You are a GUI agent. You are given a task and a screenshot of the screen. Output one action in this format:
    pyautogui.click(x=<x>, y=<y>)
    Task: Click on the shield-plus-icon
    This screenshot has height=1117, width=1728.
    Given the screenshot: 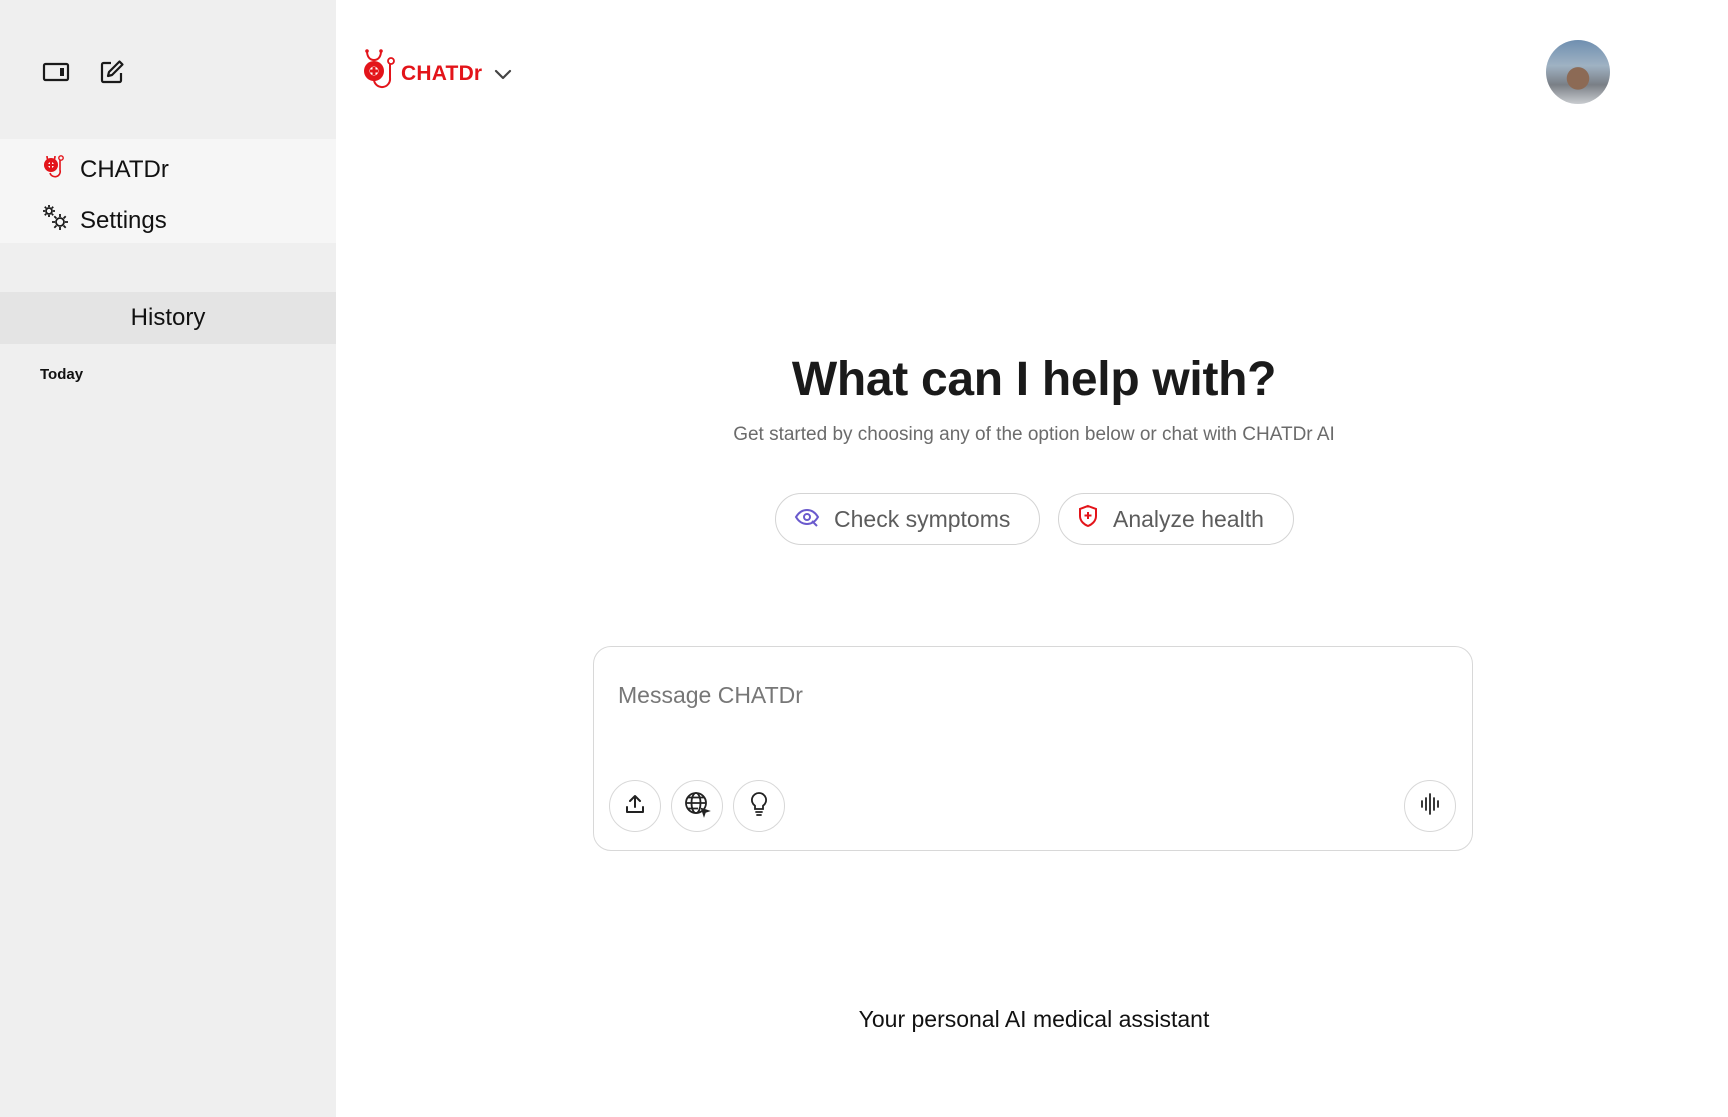 What is the action you would take?
    pyautogui.click(x=1088, y=519)
    